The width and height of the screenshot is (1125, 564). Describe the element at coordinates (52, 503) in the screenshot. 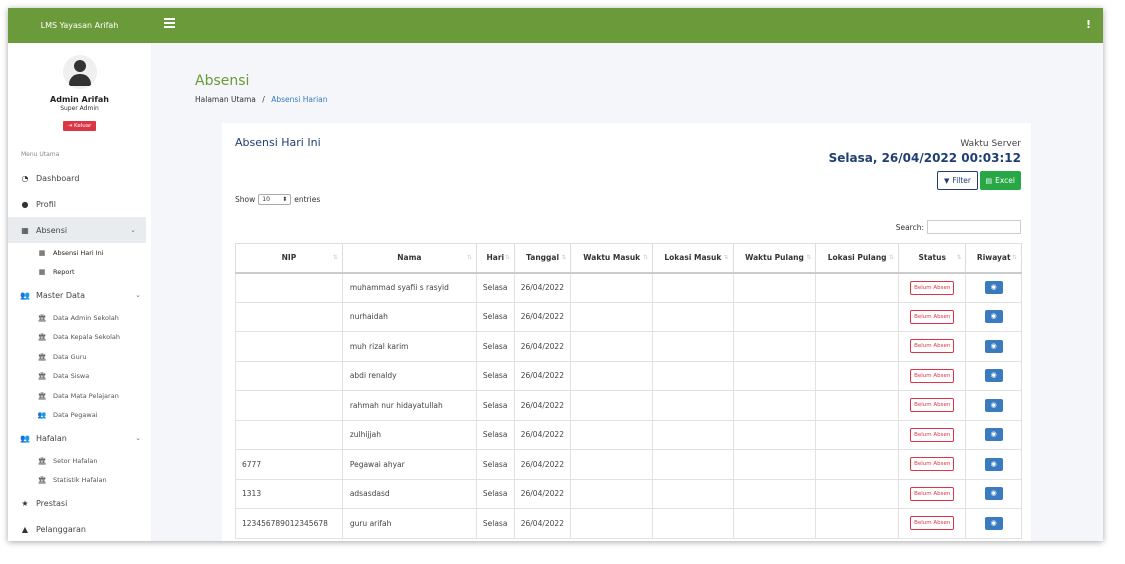

I see `sidebar-item-label: Prestasi` at that location.